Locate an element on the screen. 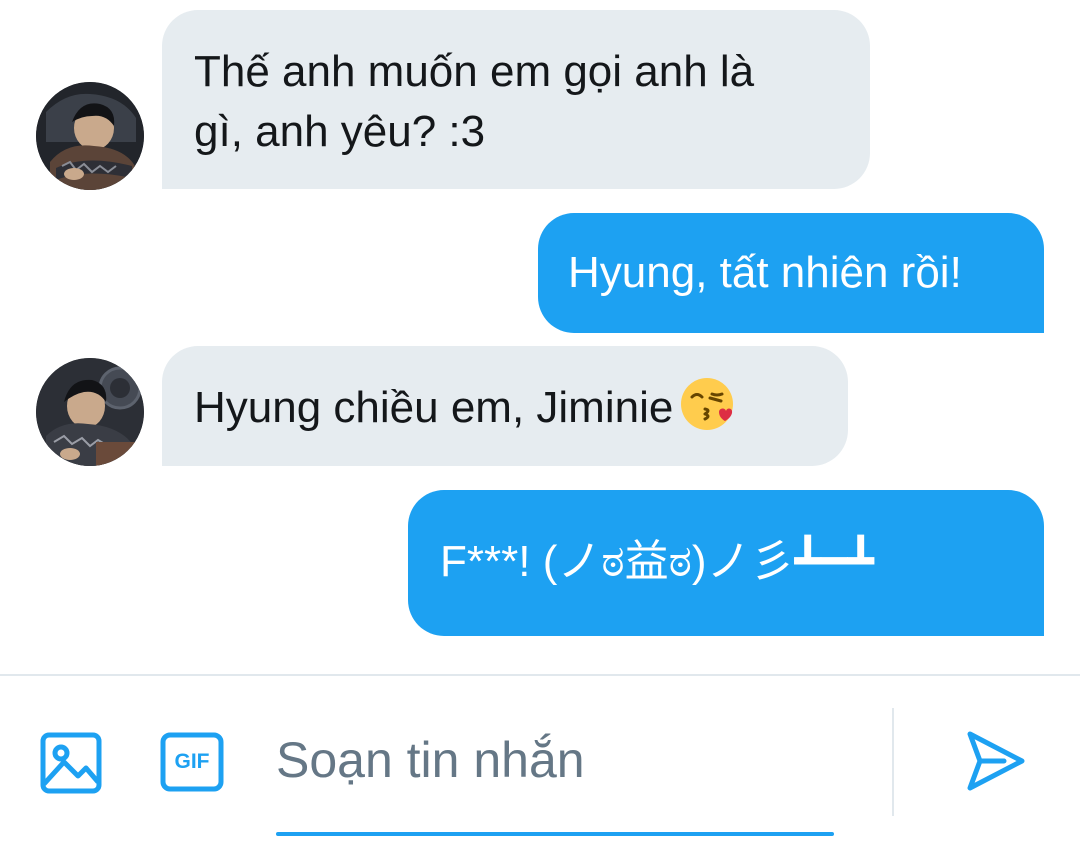 Image resolution: width=1080 pixels, height=841 pixels. gif-button: GIF is located at coordinates (192, 764).